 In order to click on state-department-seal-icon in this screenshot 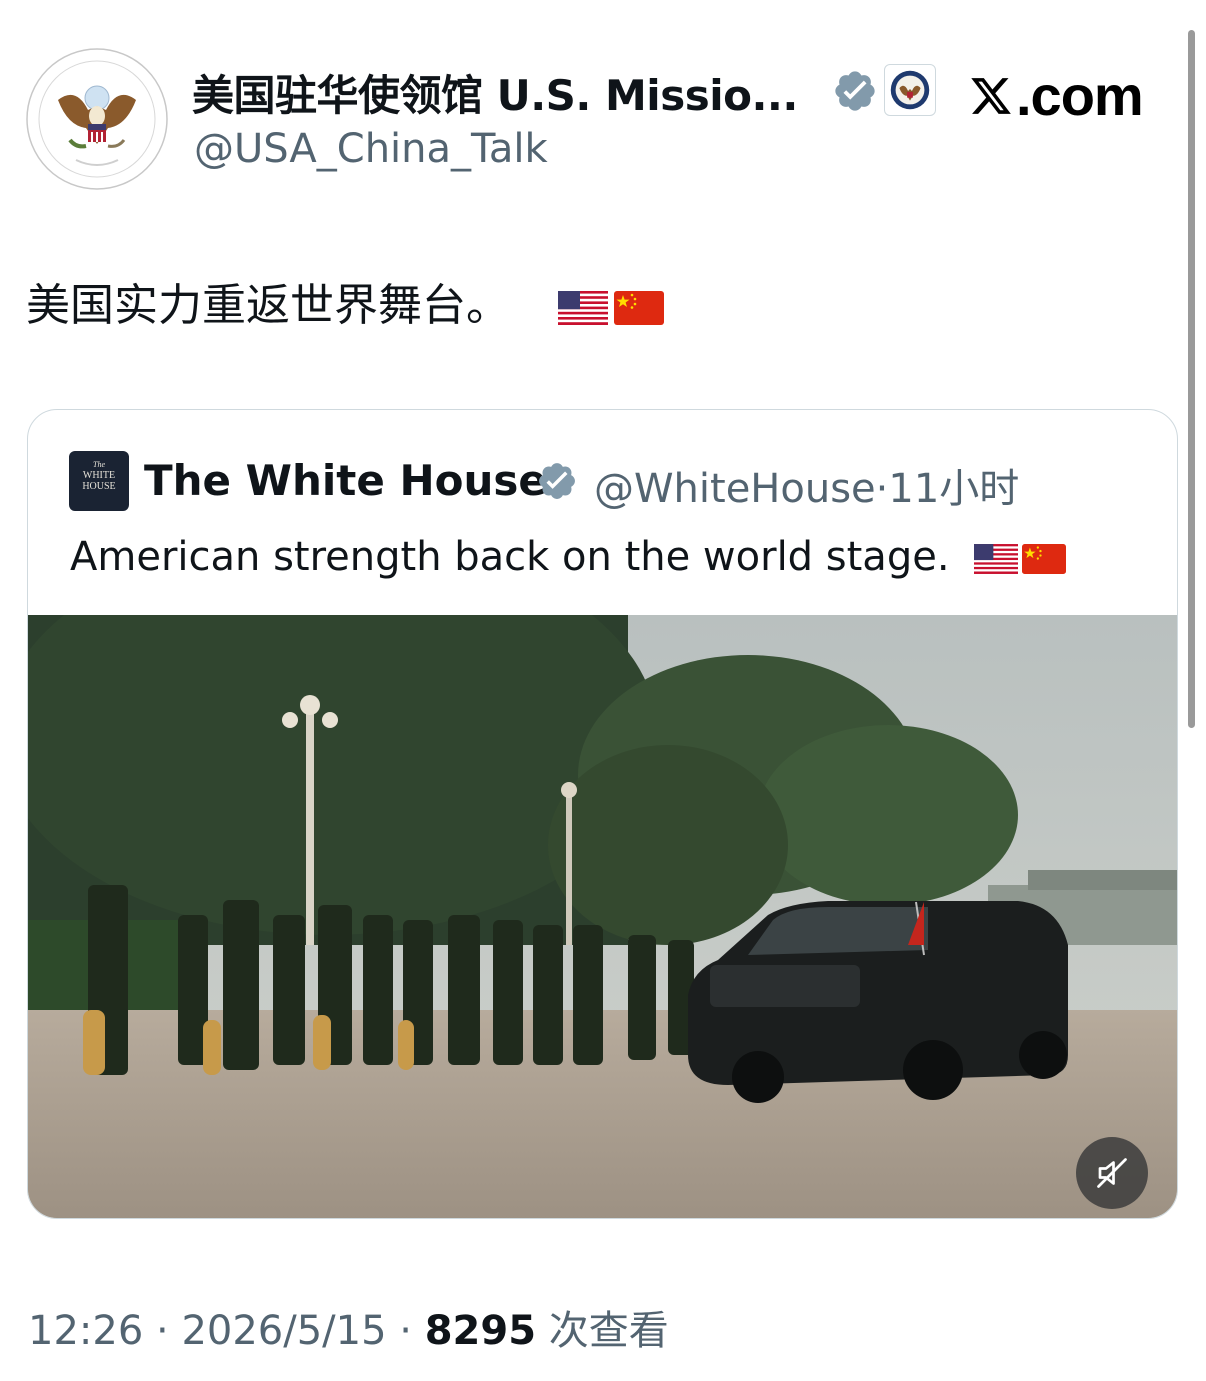, I will do `click(910, 90)`.